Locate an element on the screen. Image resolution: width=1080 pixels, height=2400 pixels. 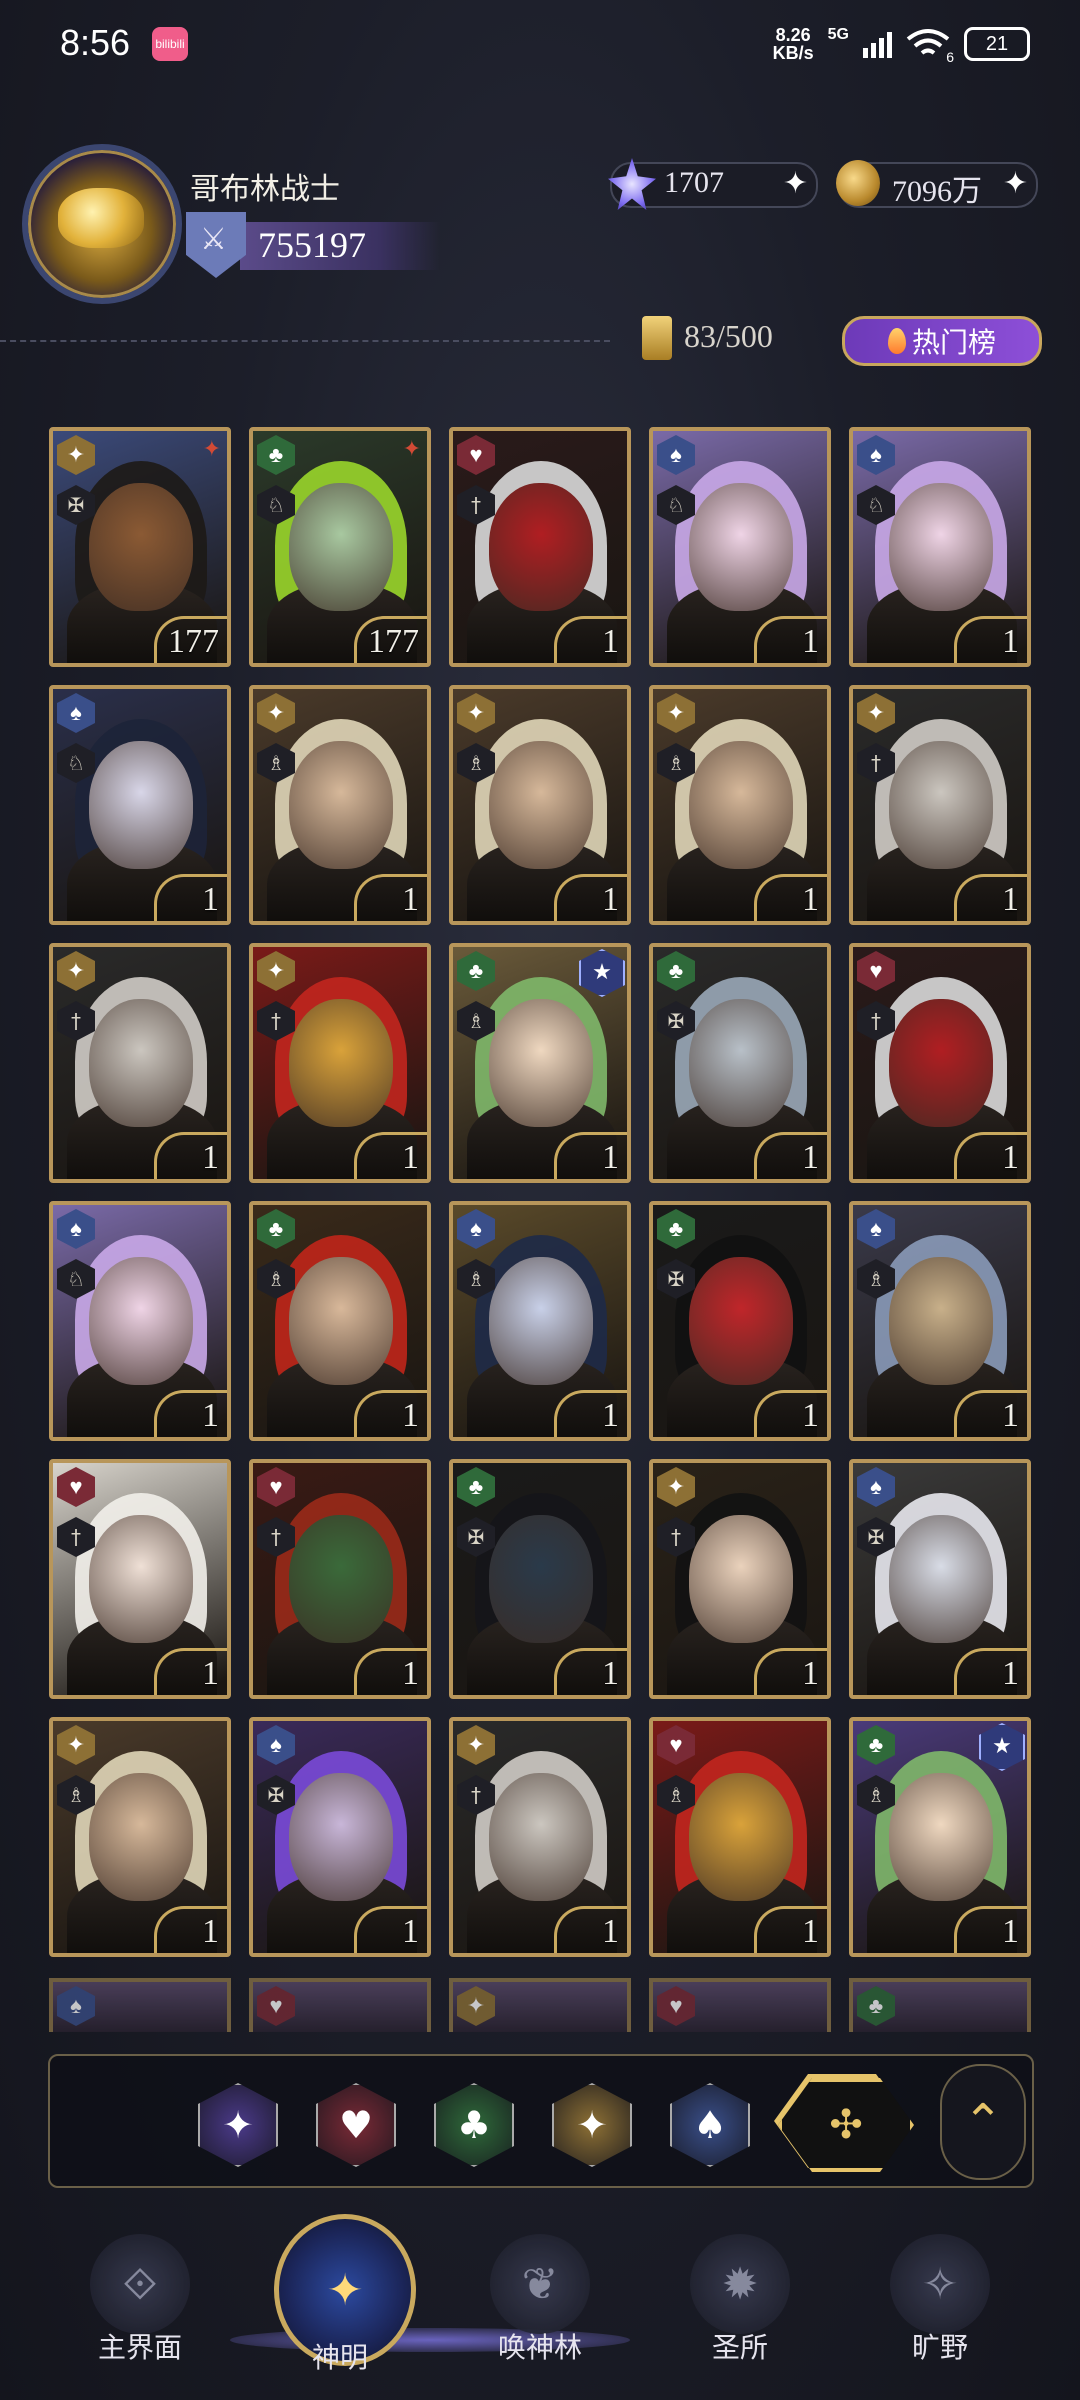
nav-tab-2: ❦ 唤神林 is located at coordinates (540, 2300).